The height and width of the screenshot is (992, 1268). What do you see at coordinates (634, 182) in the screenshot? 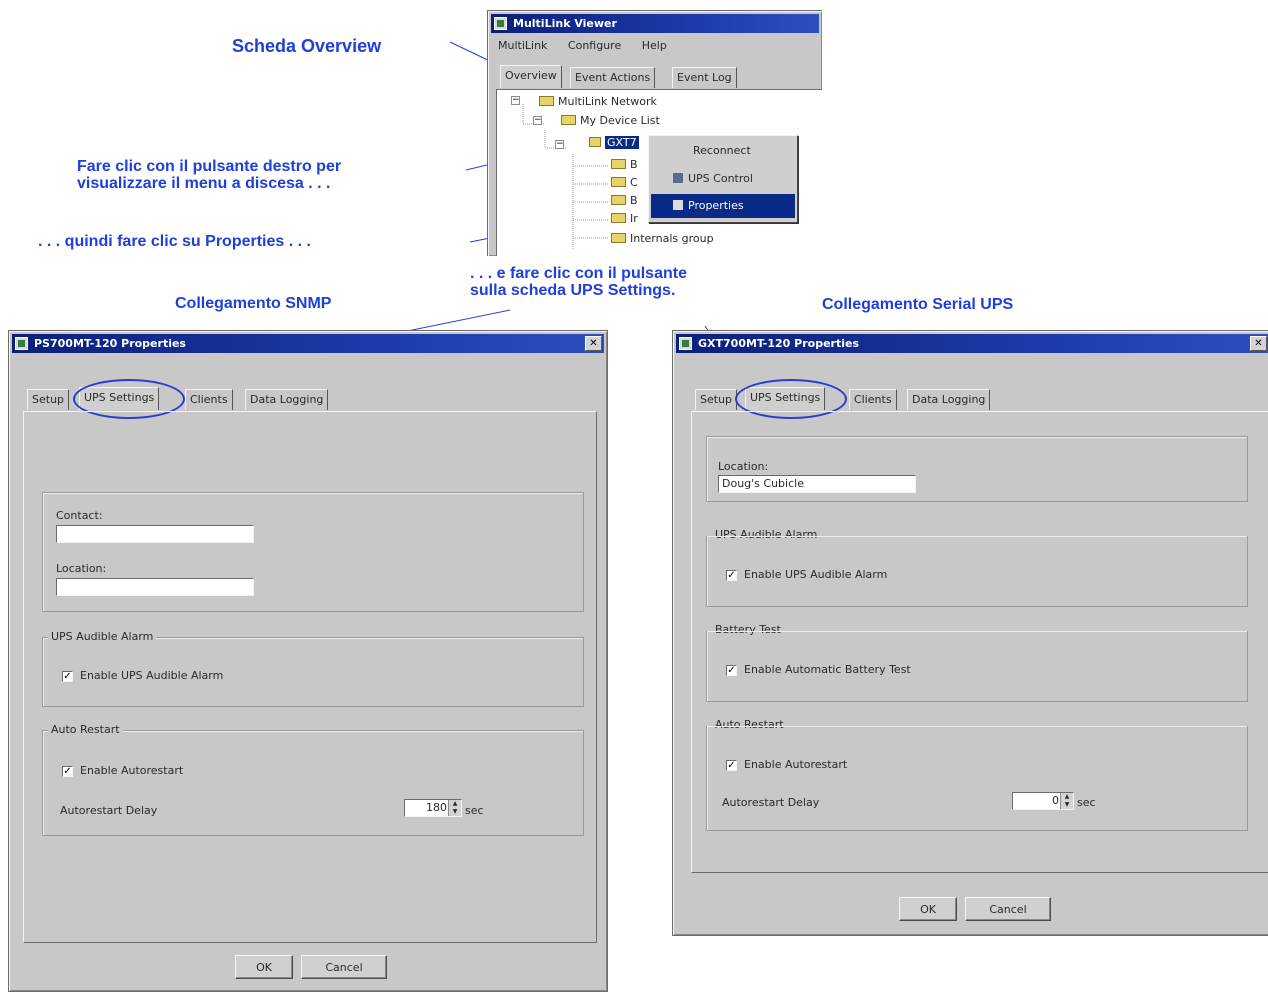
I see `tree-child-2-label: C` at bounding box center [634, 182].